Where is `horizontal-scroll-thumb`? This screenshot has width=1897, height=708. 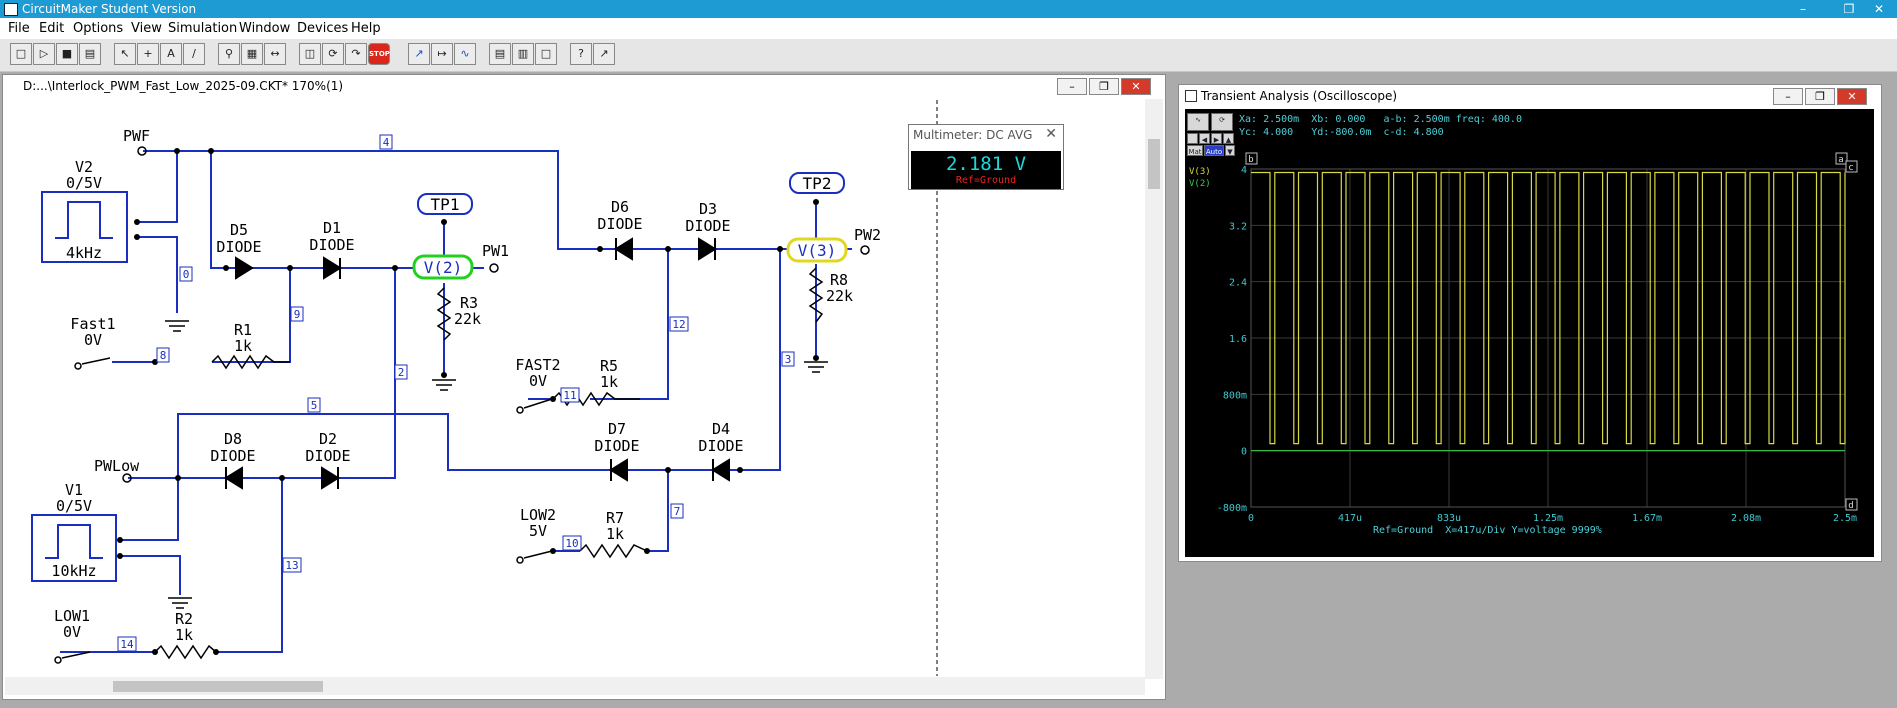 horizontal-scroll-thumb is located at coordinates (218, 686).